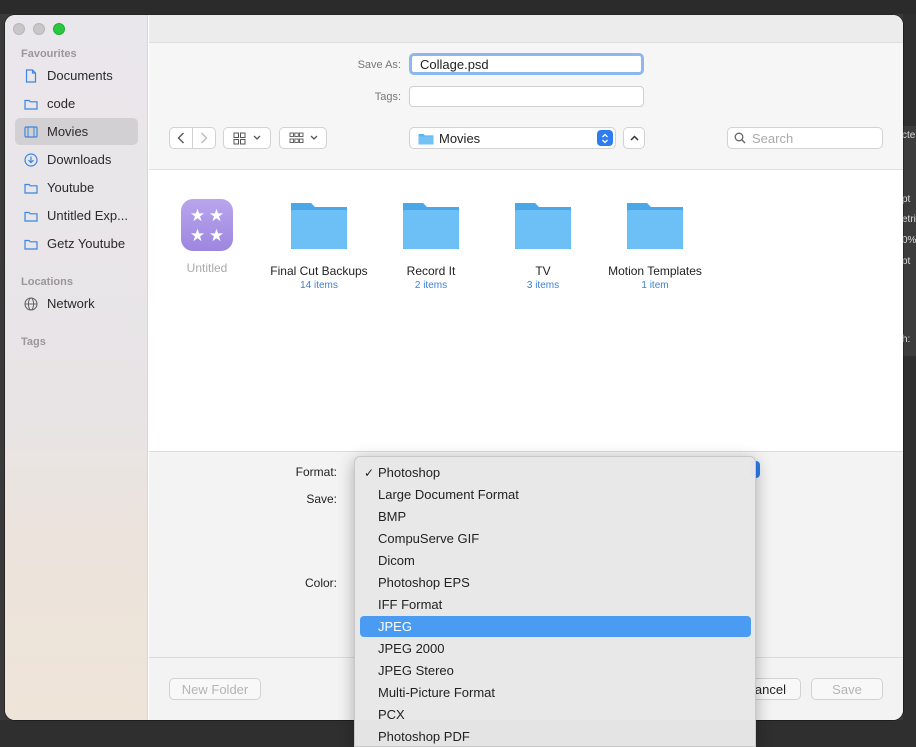 Image resolution: width=916 pixels, height=747 pixels. Describe the element at coordinates (319, 285) in the screenshot. I see `file-count: 14 items` at that location.